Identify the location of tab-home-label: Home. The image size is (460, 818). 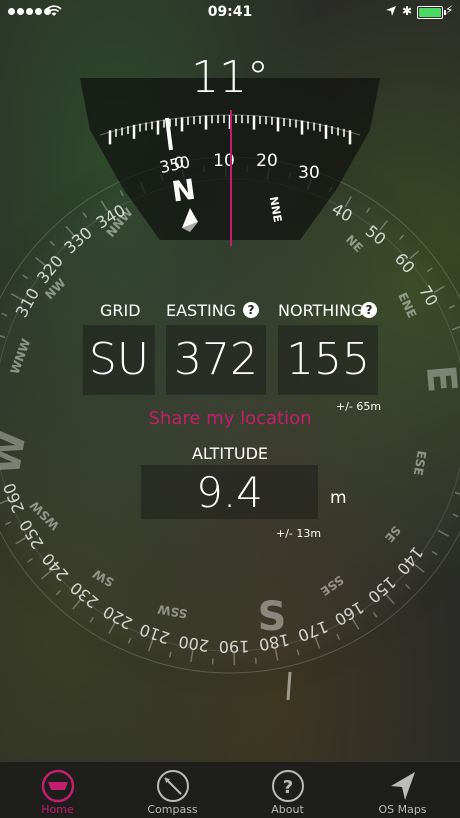
(57, 809).